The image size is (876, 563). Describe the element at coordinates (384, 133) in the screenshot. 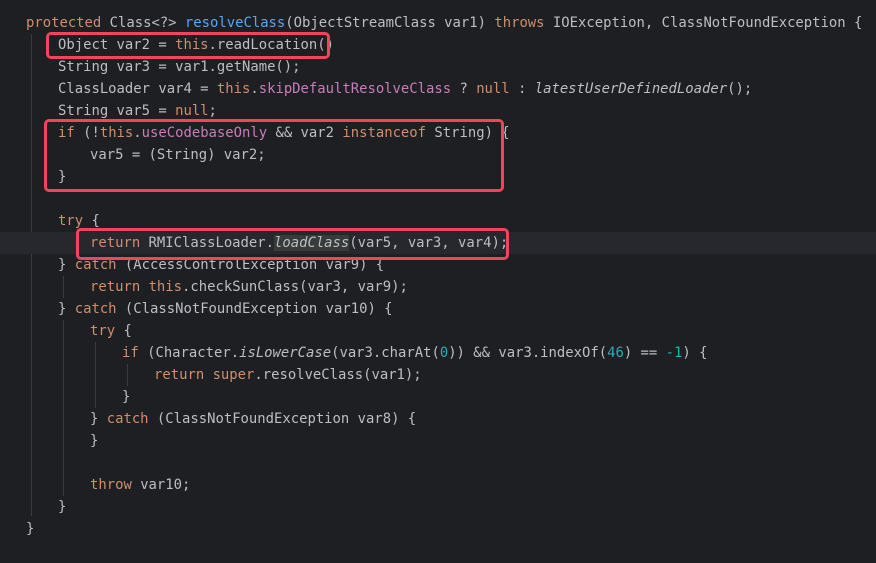

I see `keyword-instanceof: instanceof` at that location.